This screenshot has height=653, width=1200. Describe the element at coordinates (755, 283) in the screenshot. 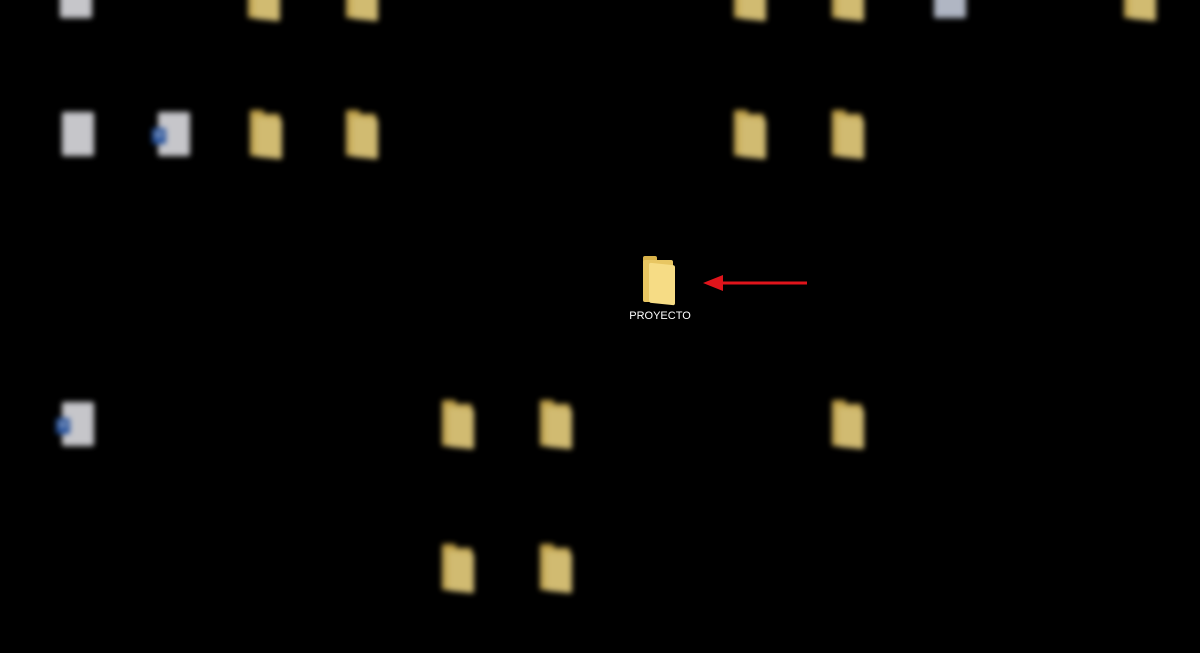

I see `pointer-arrow` at that location.